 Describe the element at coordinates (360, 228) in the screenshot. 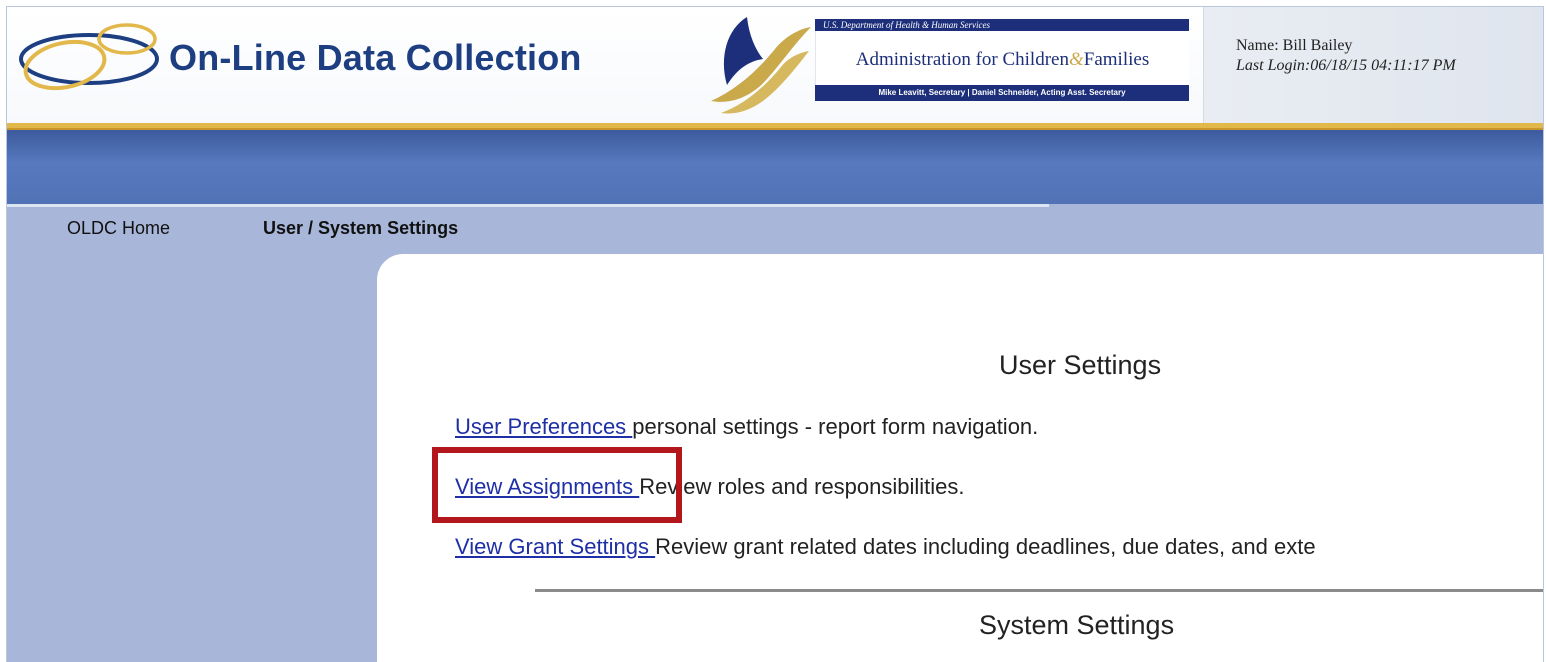

I see `nav-user-system-settings: User / System Settings` at that location.